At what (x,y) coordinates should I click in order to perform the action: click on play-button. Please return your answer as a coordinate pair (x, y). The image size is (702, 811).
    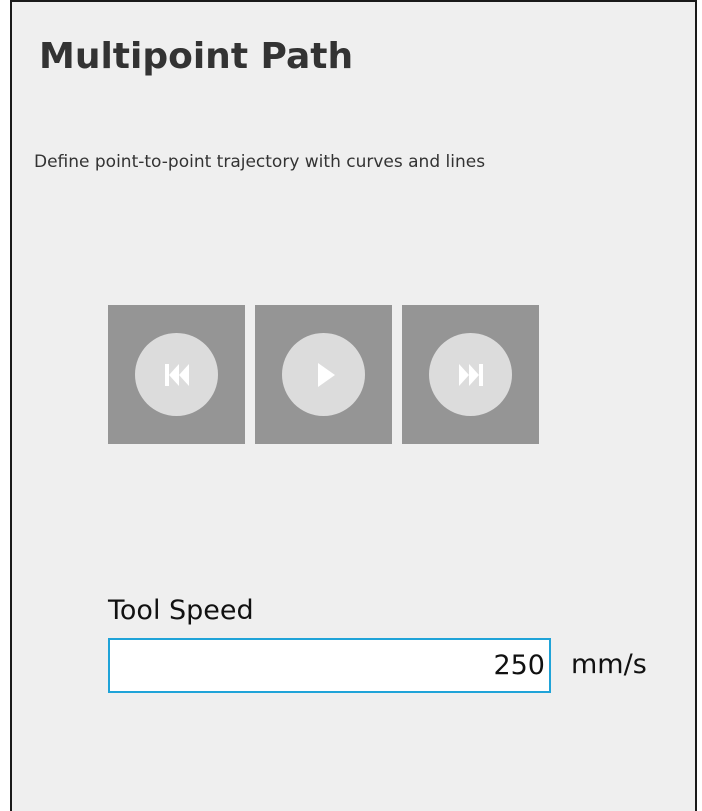
    Looking at the image, I should click on (323, 374).